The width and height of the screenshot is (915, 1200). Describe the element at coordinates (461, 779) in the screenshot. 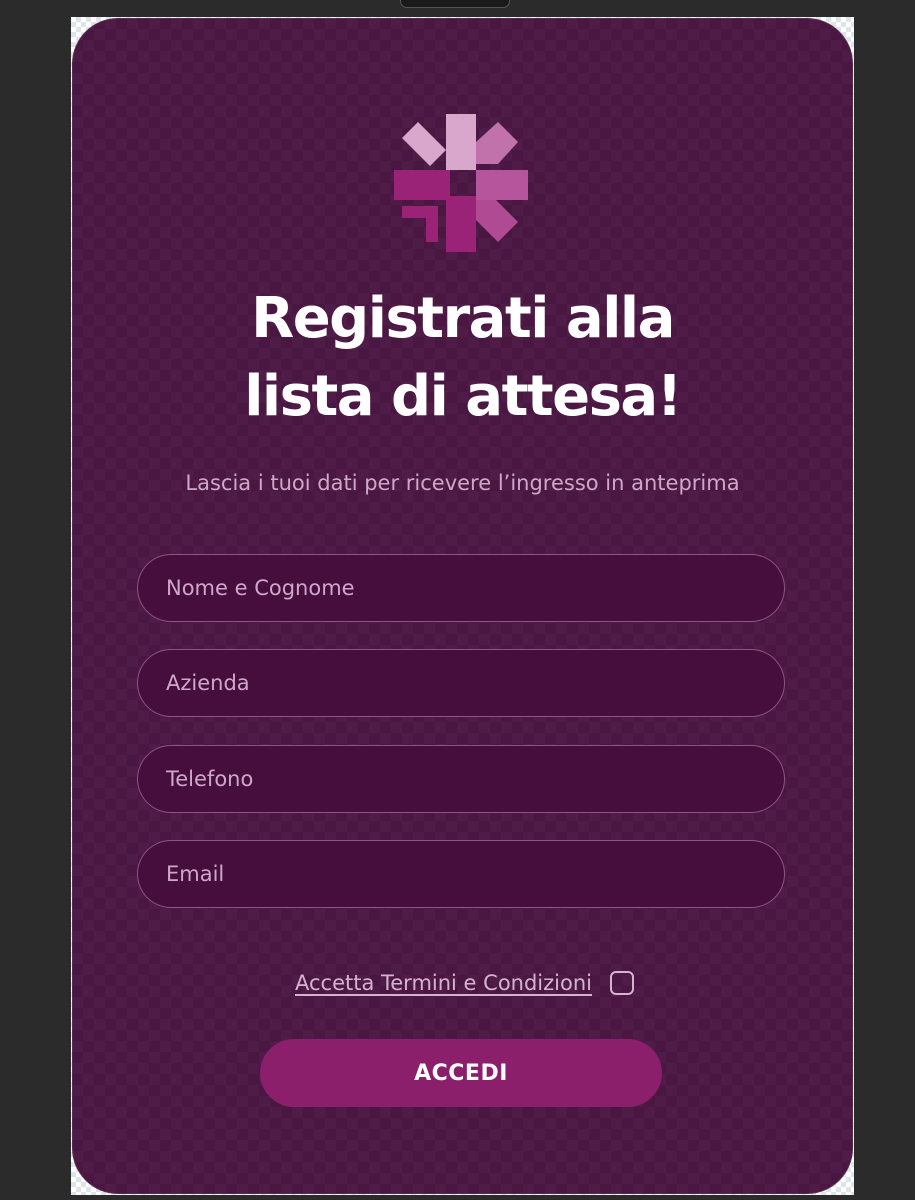

I see `phone-field` at that location.